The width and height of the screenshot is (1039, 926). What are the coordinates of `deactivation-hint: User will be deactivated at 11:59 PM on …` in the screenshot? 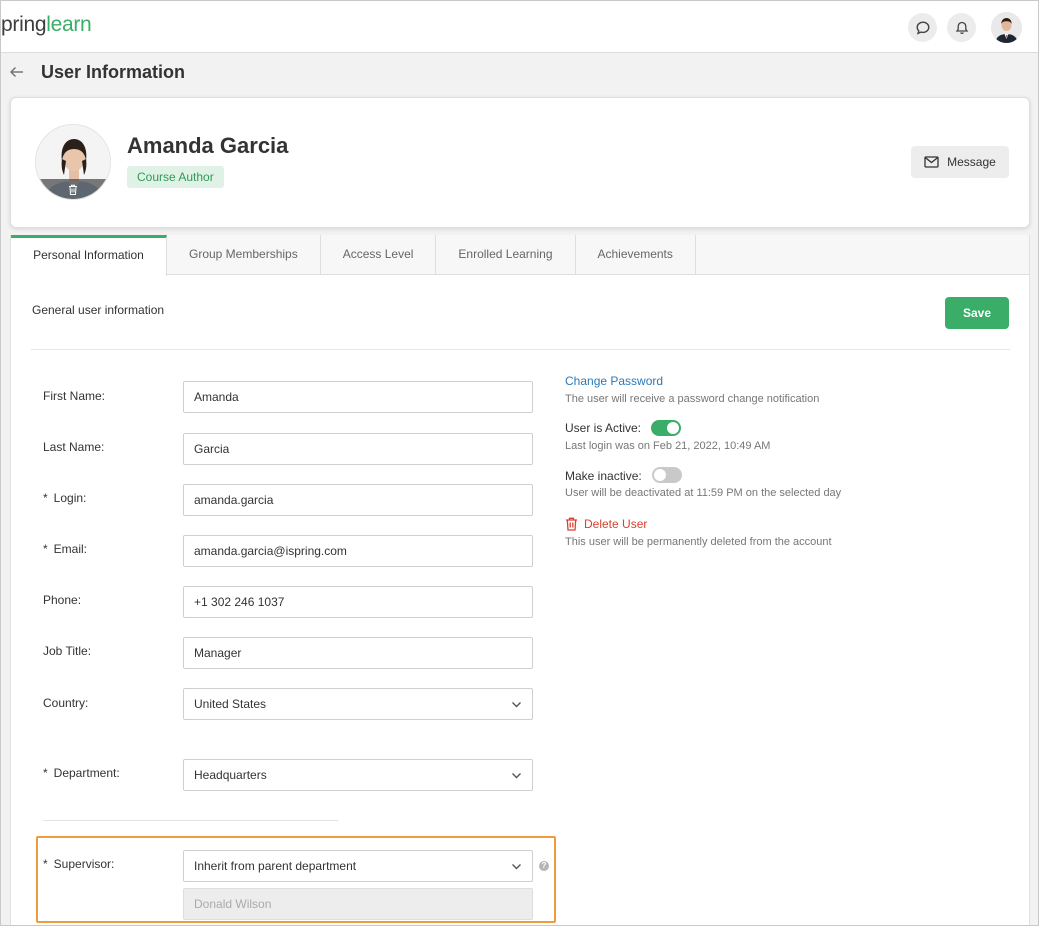 It's located at (703, 493).